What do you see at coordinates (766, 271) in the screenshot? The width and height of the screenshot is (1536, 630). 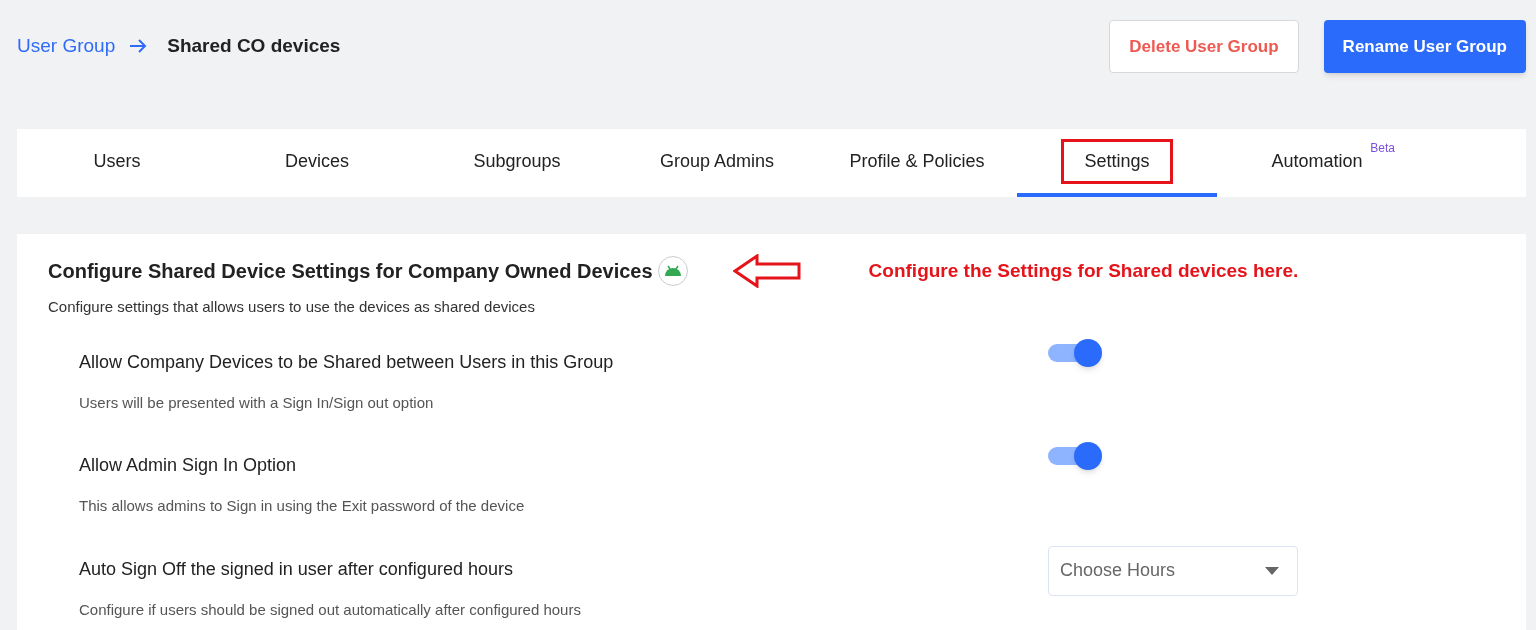 I see `arrow-left-icon` at bounding box center [766, 271].